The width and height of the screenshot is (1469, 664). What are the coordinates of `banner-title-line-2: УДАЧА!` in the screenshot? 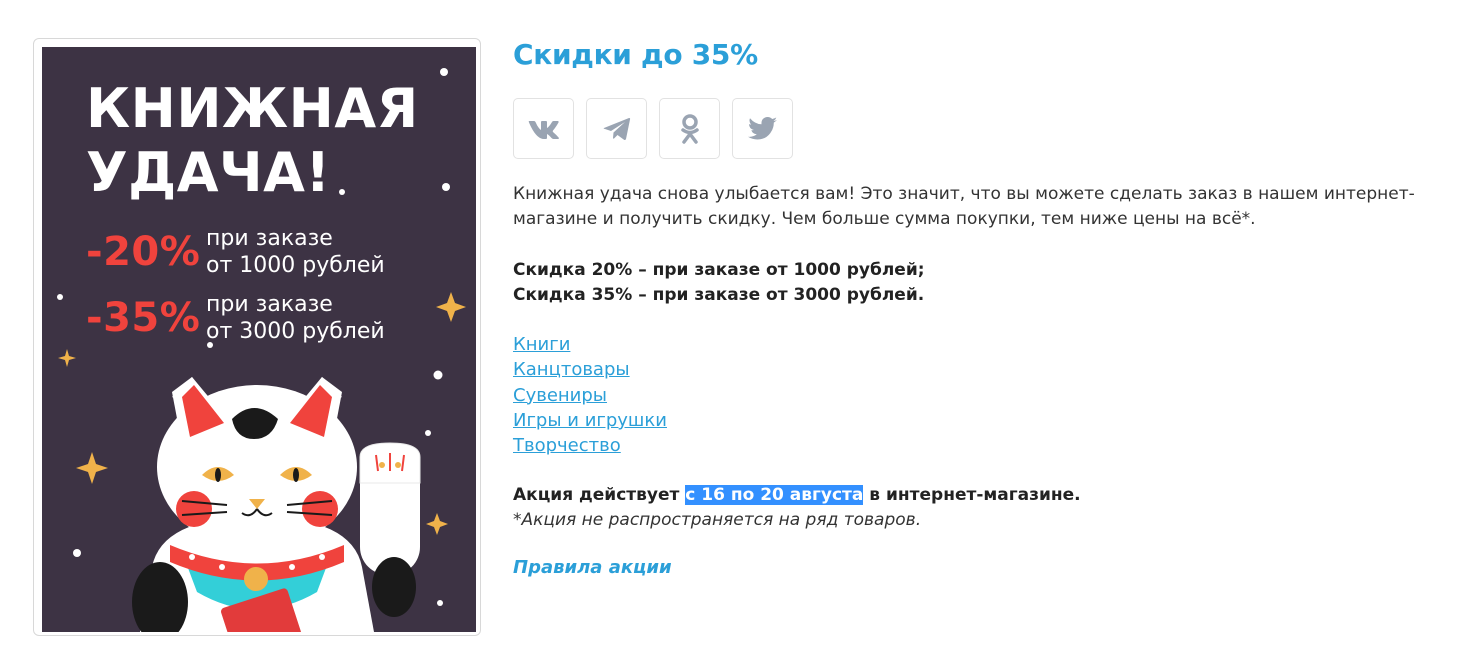 It's located at (208, 172).